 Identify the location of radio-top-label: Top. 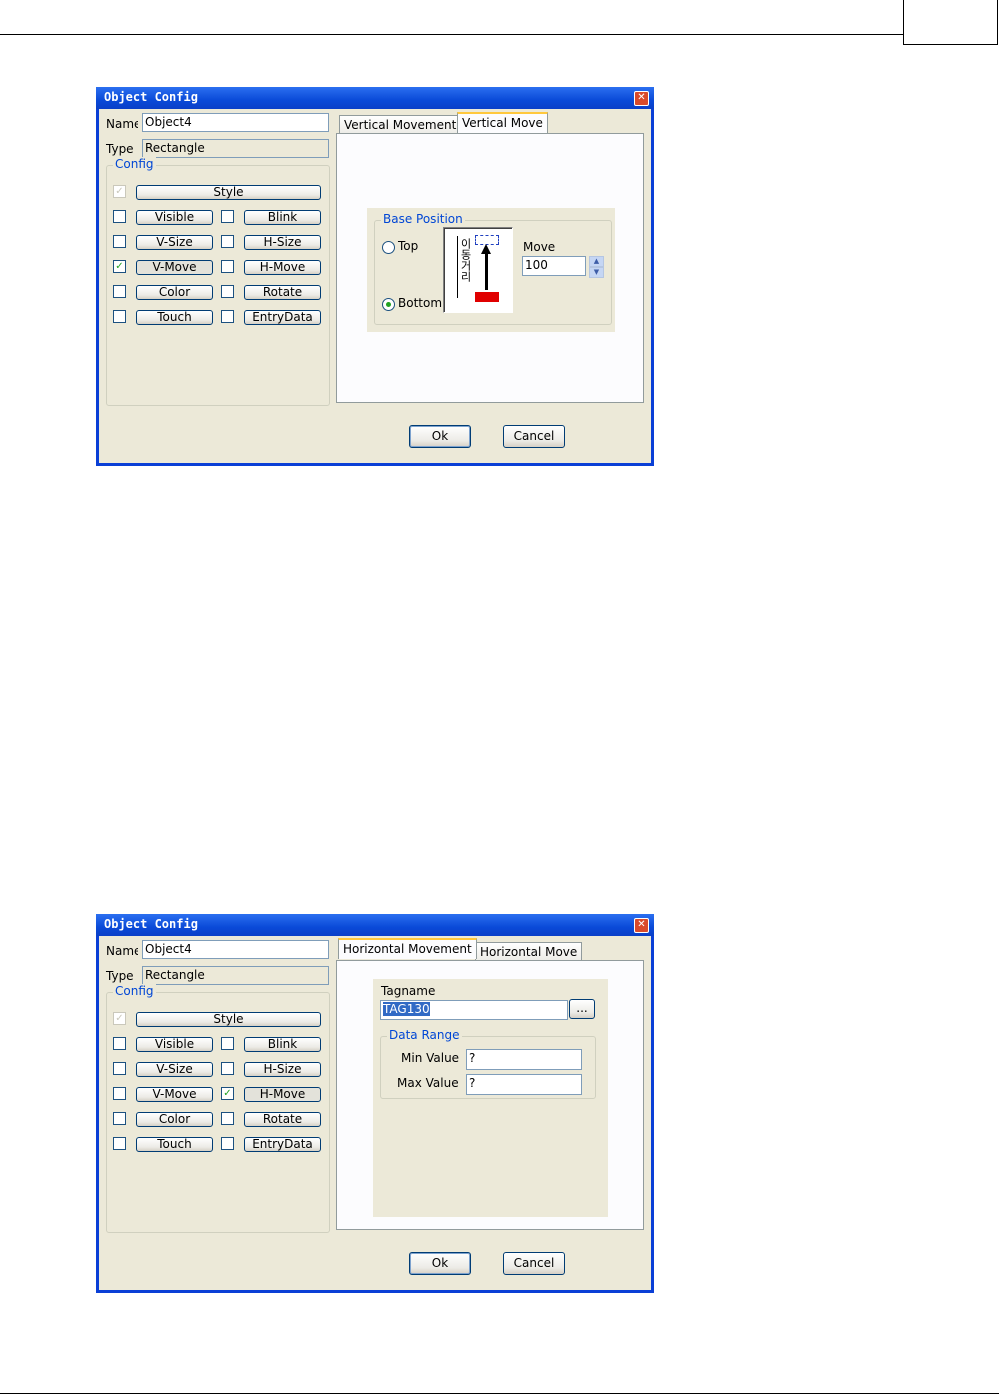
(408, 246).